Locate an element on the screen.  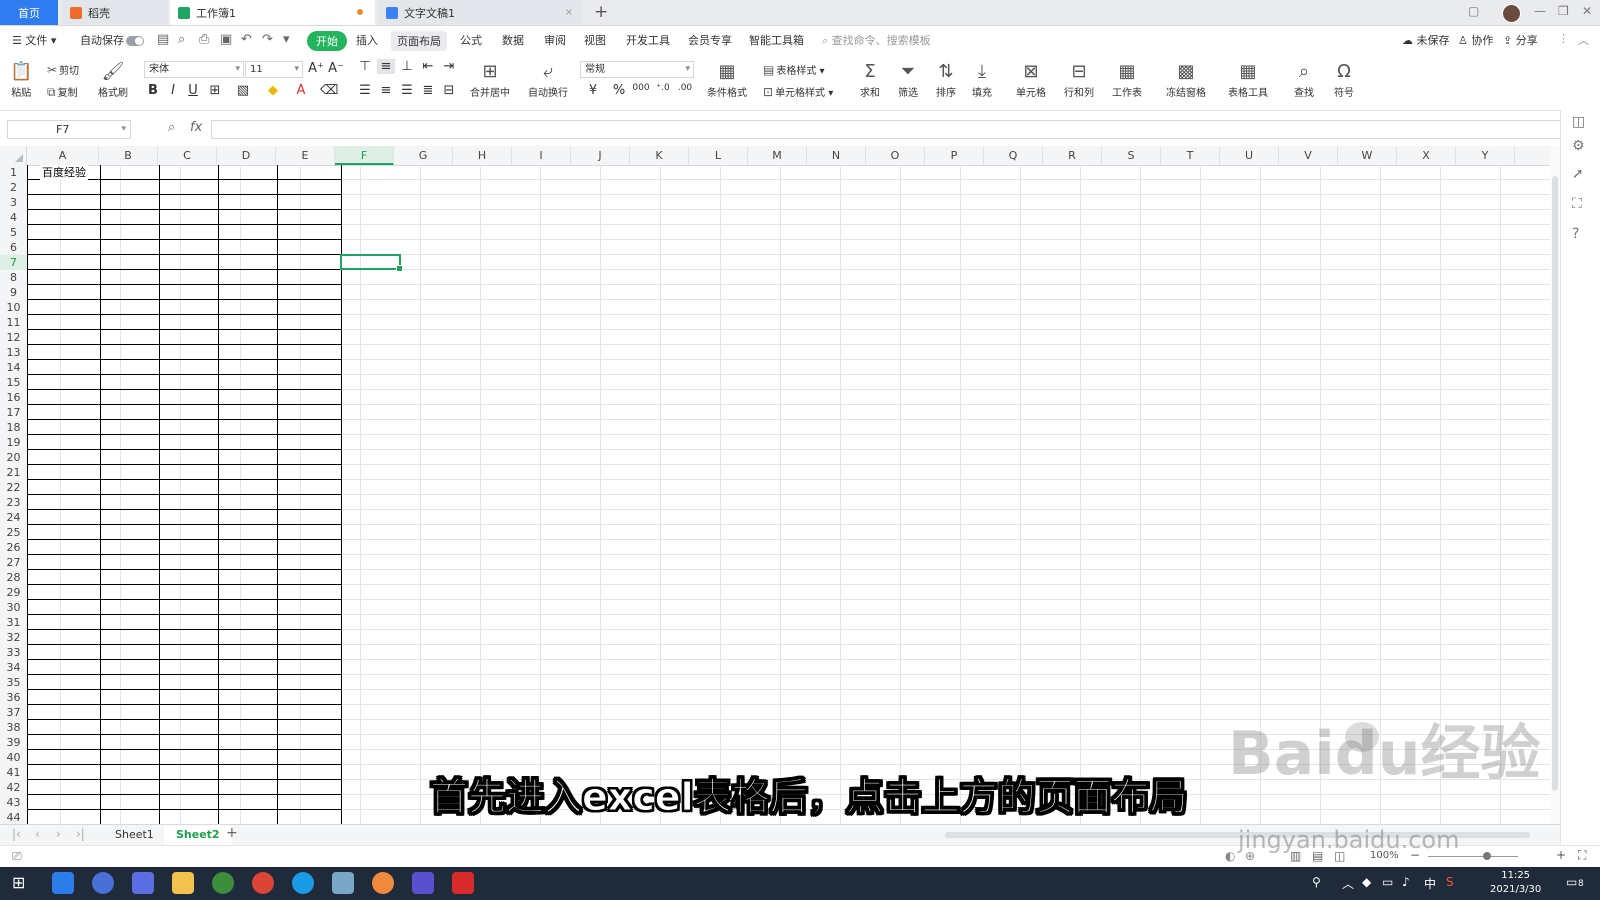
save-icon: ▤ is located at coordinates (163, 39).